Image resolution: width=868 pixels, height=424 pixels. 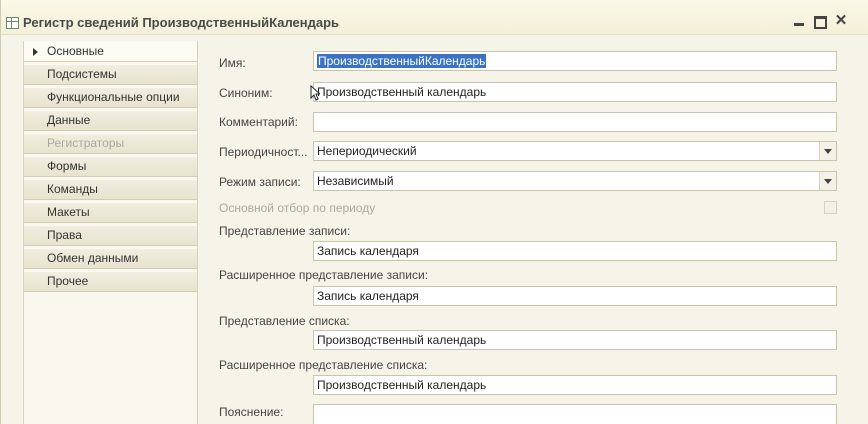 What do you see at coordinates (402, 61) in the screenshot?
I see `name-value: ПроизводственныйКалендарь` at bounding box center [402, 61].